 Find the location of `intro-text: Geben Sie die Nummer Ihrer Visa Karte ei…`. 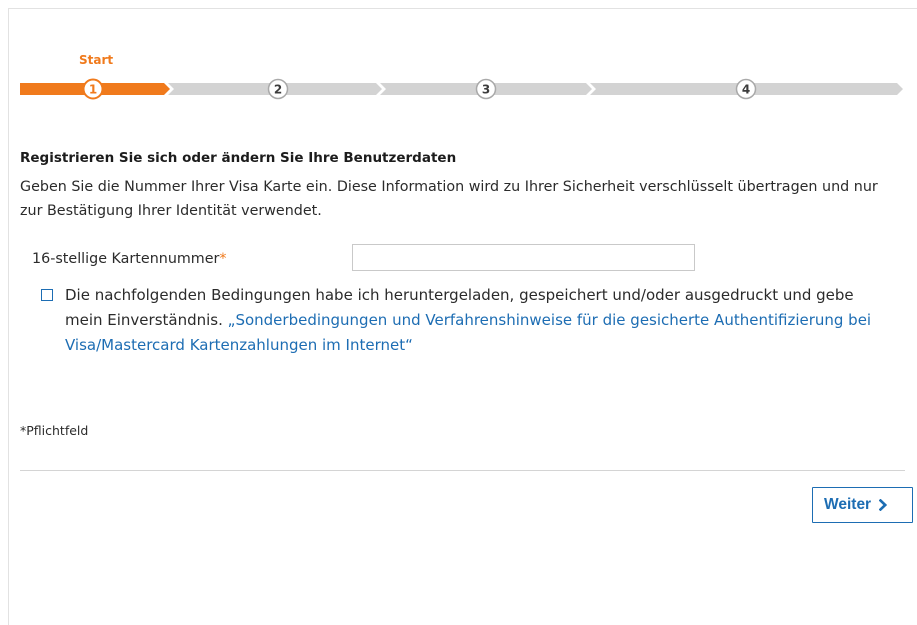

intro-text: Geben Sie die Nummer Ihrer Visa Karte ei… is located at coordinates (449, 199).